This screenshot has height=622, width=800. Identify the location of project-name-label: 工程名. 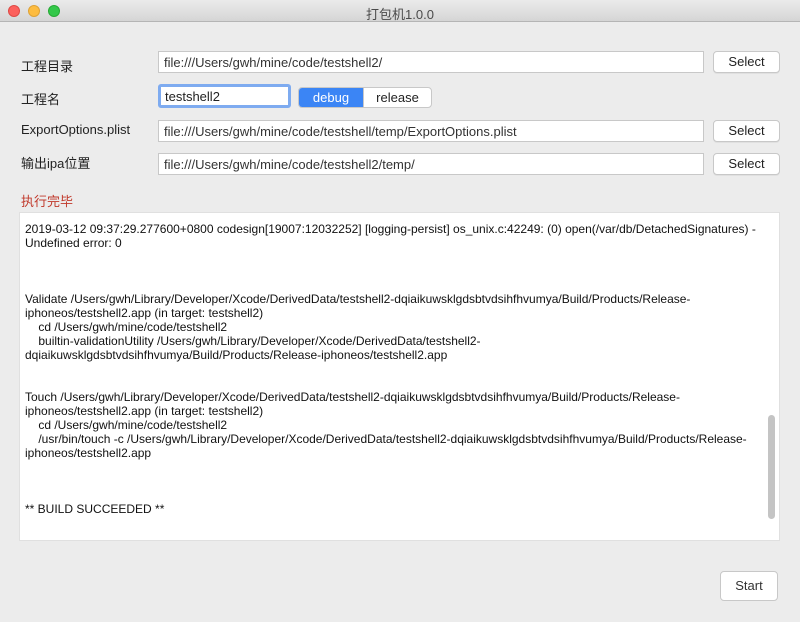
(41, 99).